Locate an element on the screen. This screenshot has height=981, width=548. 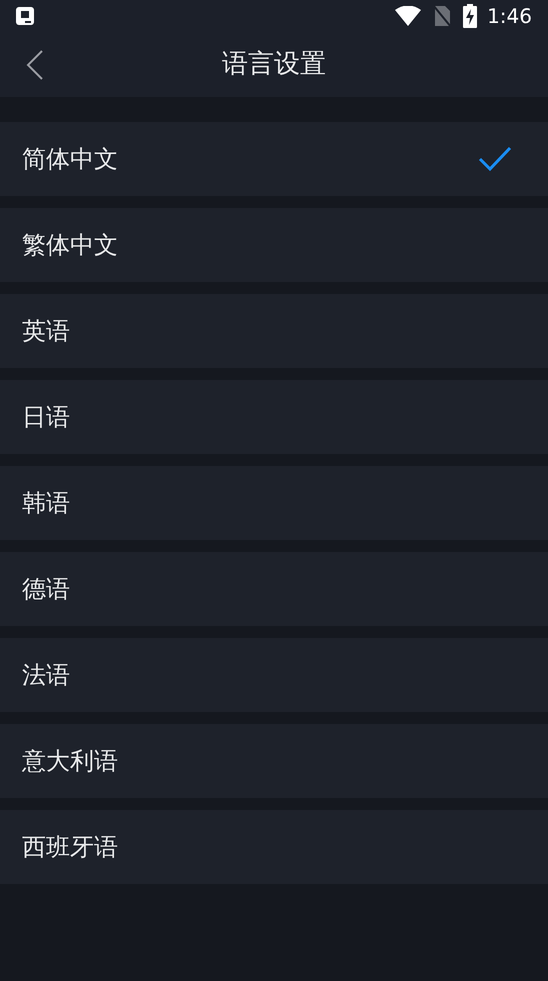
language-option: 简体中文 is located at coordinates (274, 159).